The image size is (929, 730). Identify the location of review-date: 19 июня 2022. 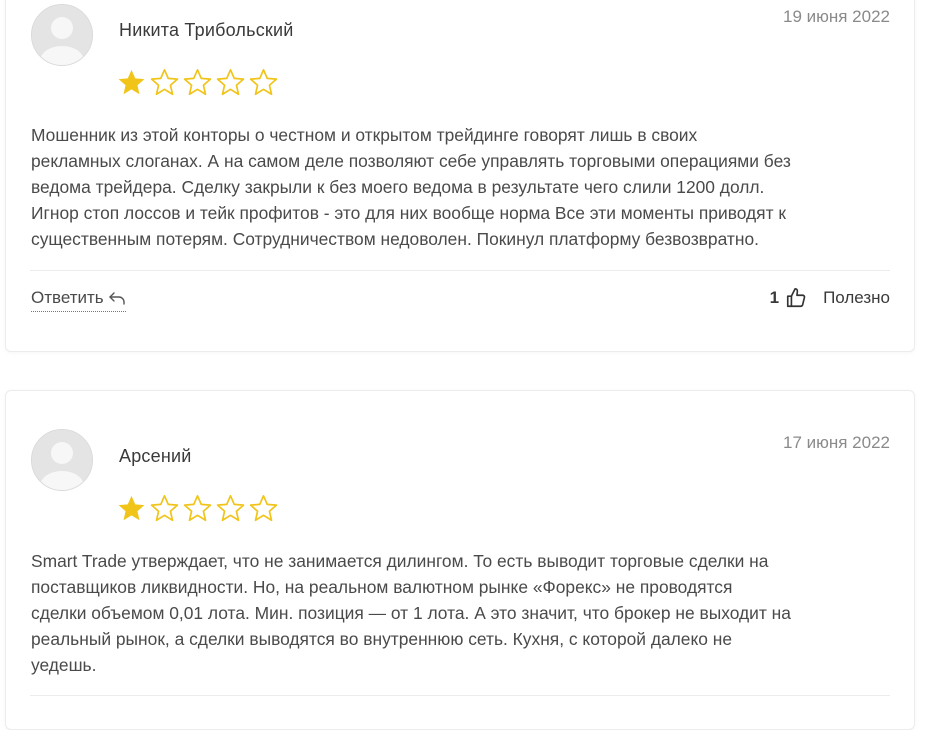
(836, 16).